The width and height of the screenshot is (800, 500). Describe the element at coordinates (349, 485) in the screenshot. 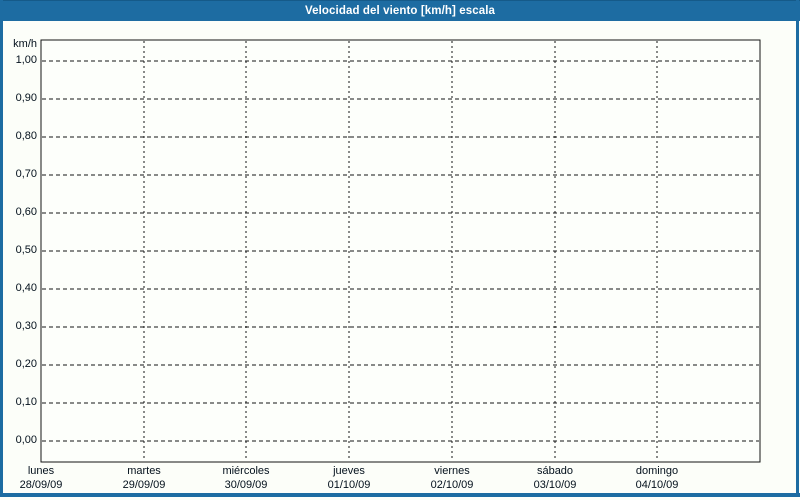

I see `x-date-label: 01/10/09` at that location.